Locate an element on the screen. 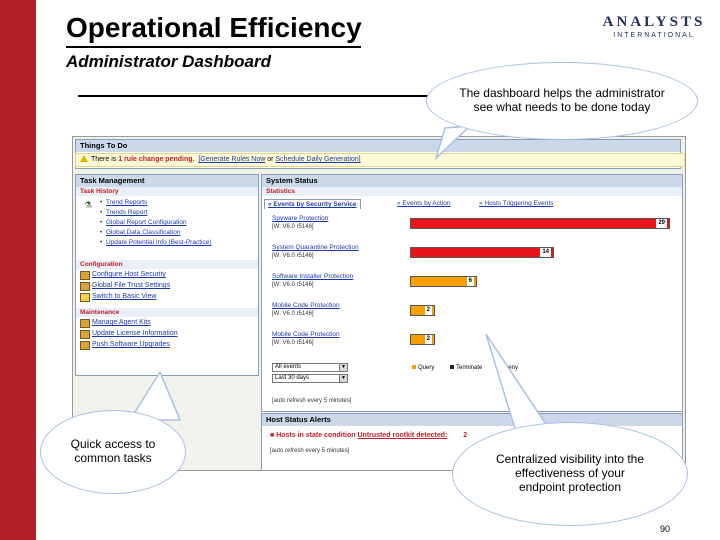 This screenshot has height=540, width=720. task-history-item: Update Potential Info (Best-Practice) is located at coordinates (167, 243).